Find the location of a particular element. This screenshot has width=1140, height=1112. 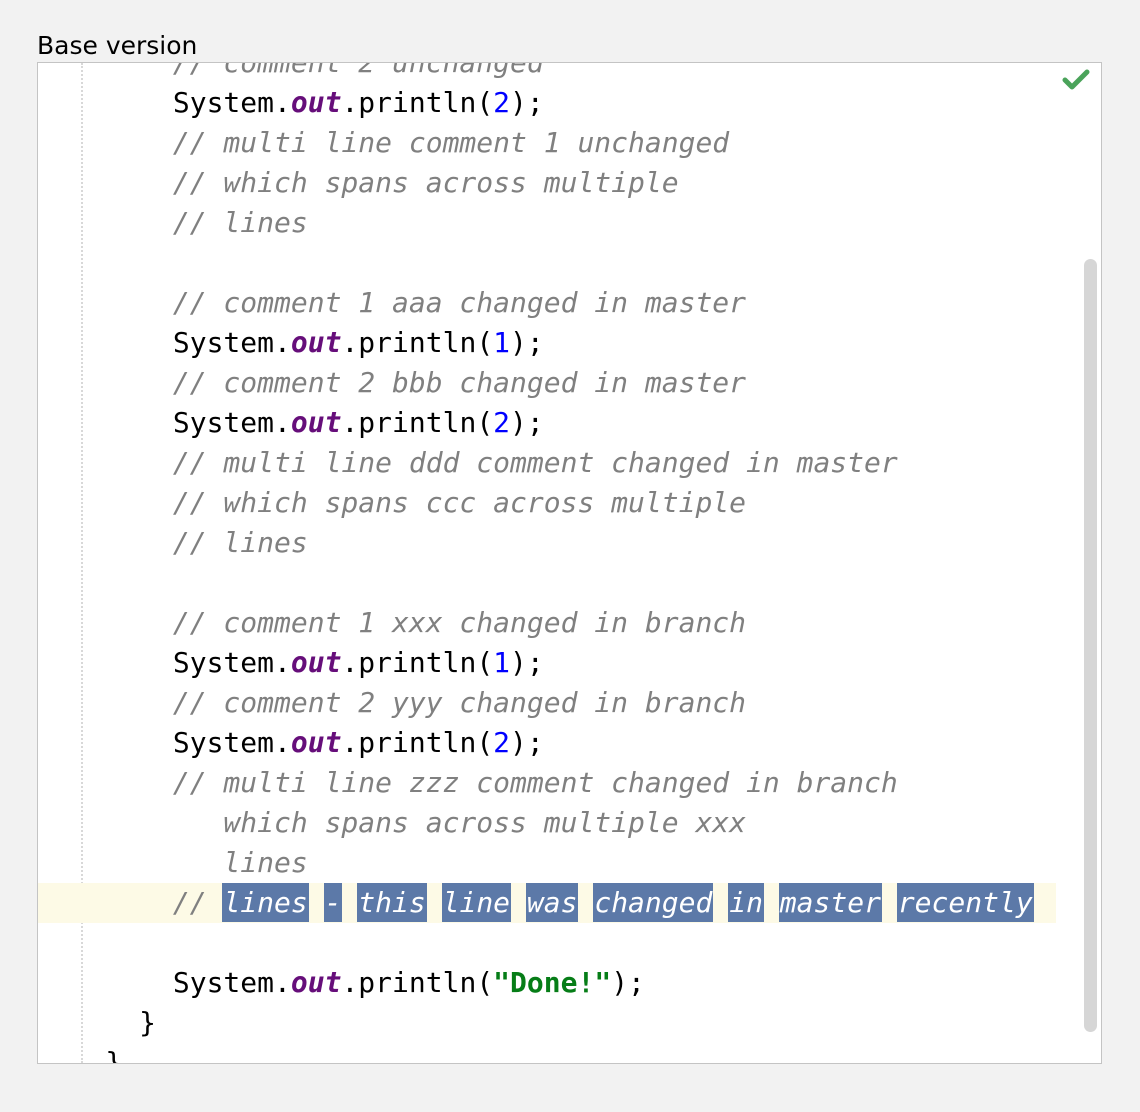

code-line: // comment 2 yyy changed in branch is located at coordinates (569, 703).